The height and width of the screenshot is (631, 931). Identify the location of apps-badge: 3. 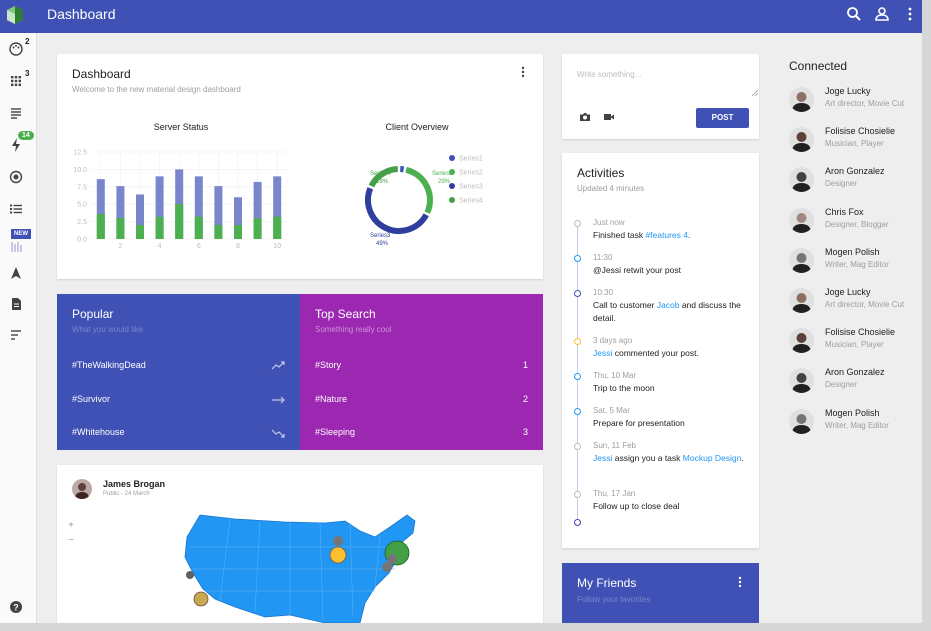
(27, 73).